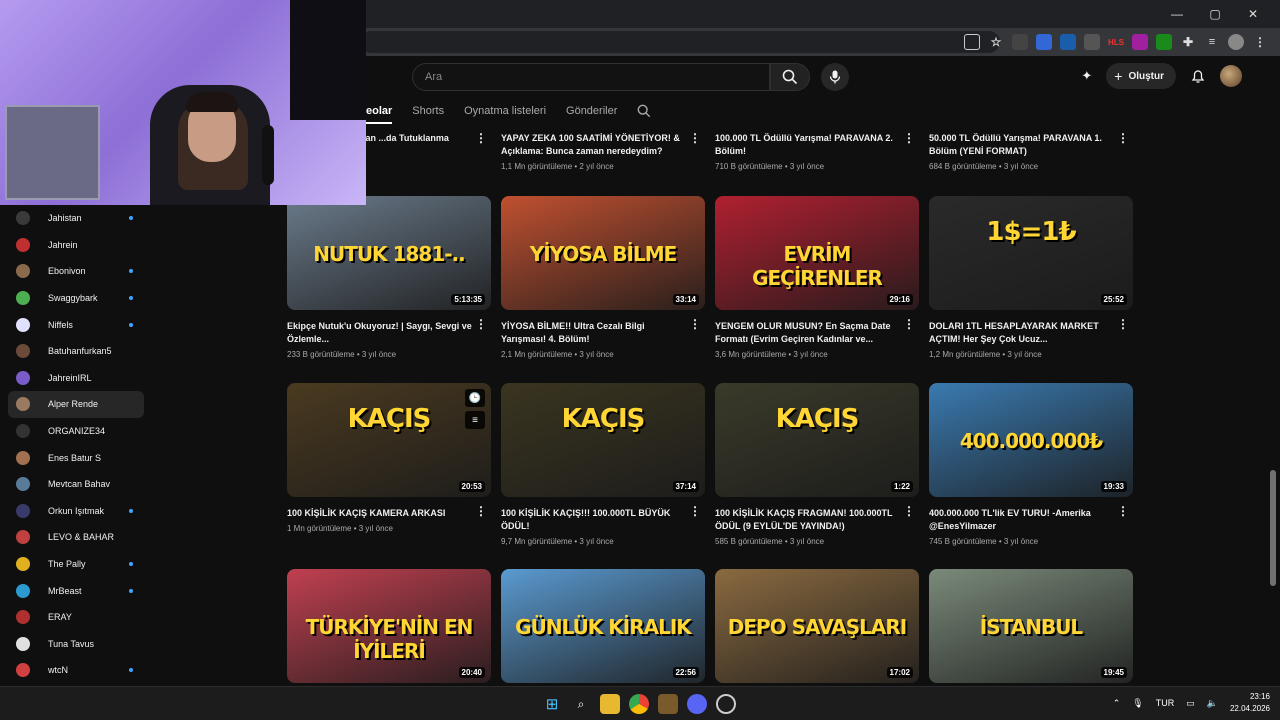 The height and width of the screenshot is (720, 1280). Describe the element at coordinates (1198, 76) in the screenshot. I see `notifications-bell-icon` at that location.